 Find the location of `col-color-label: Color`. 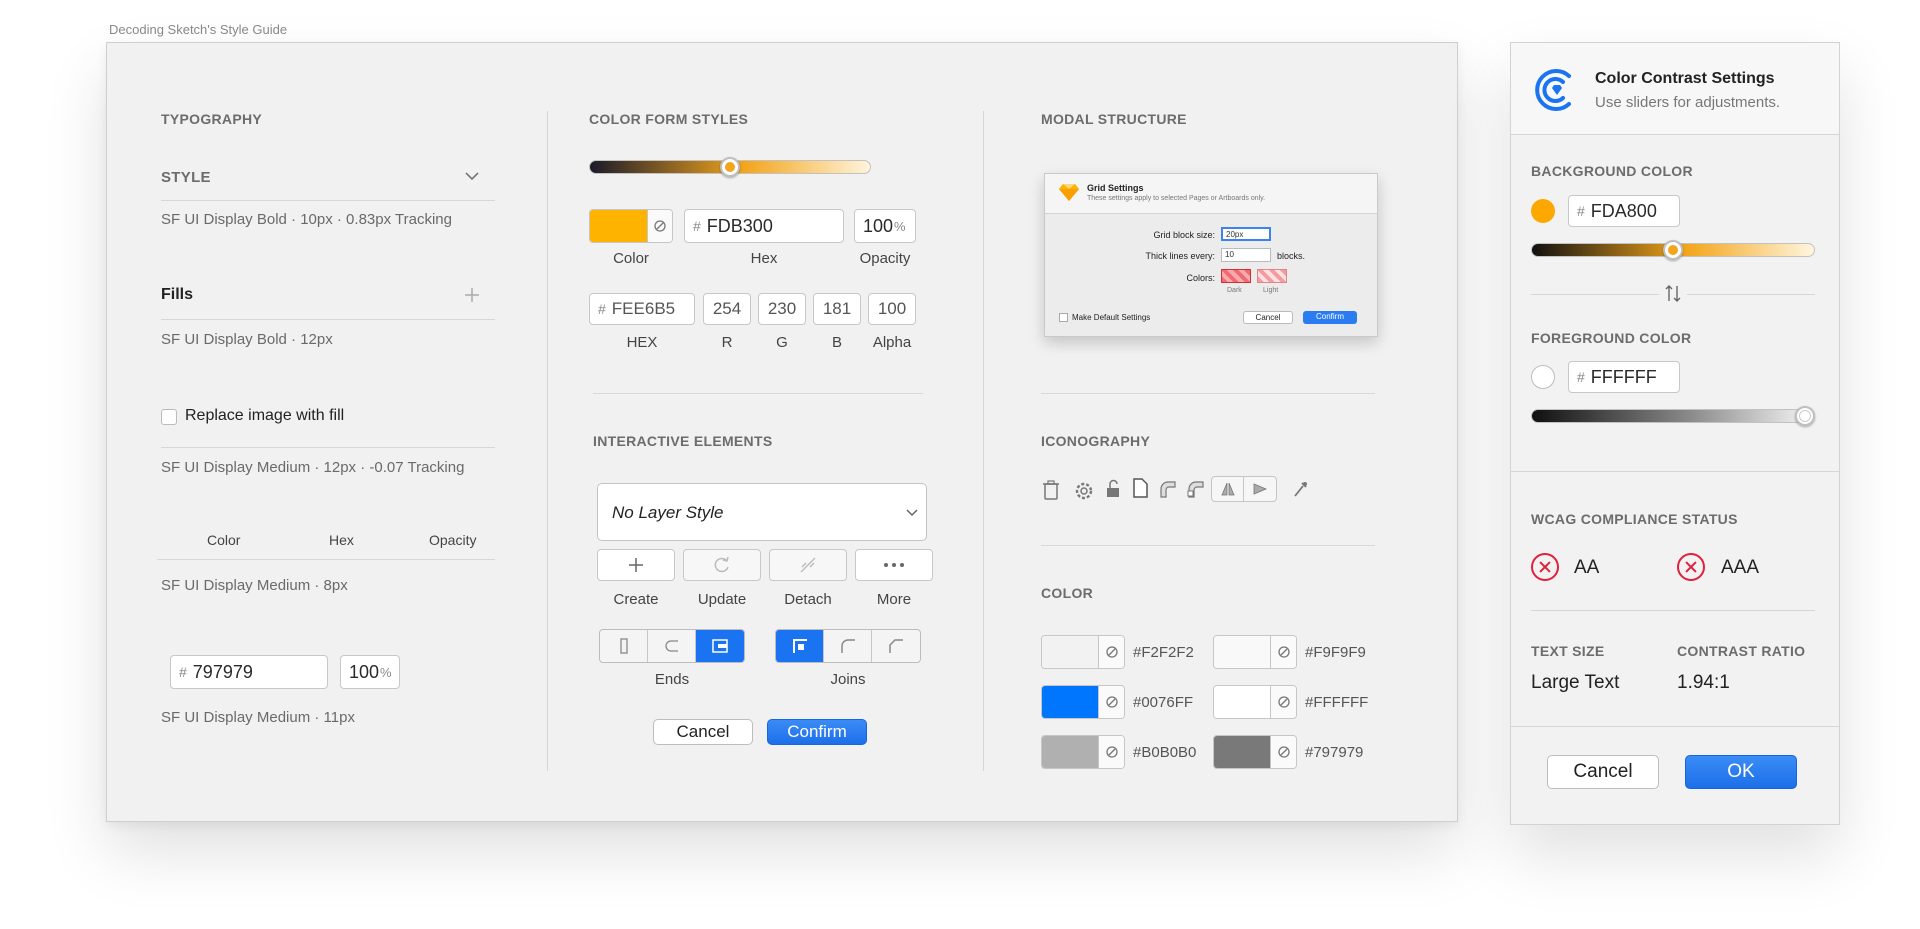

col-color-label: Color is located at coordinates (224, 540).